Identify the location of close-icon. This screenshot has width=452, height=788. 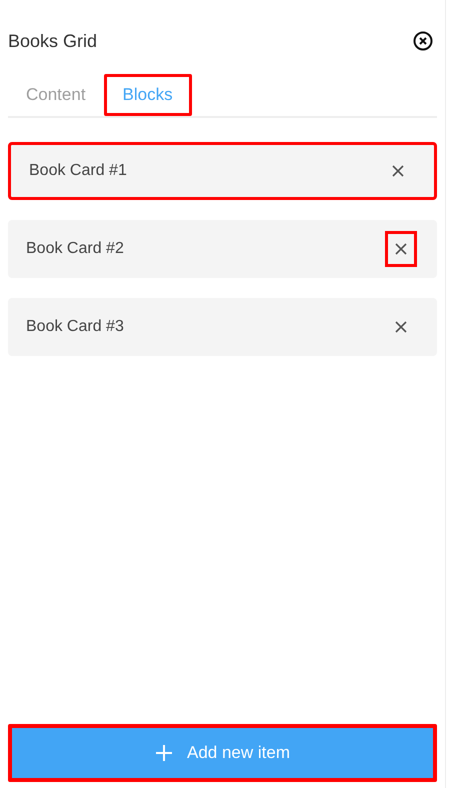
(423, 41).